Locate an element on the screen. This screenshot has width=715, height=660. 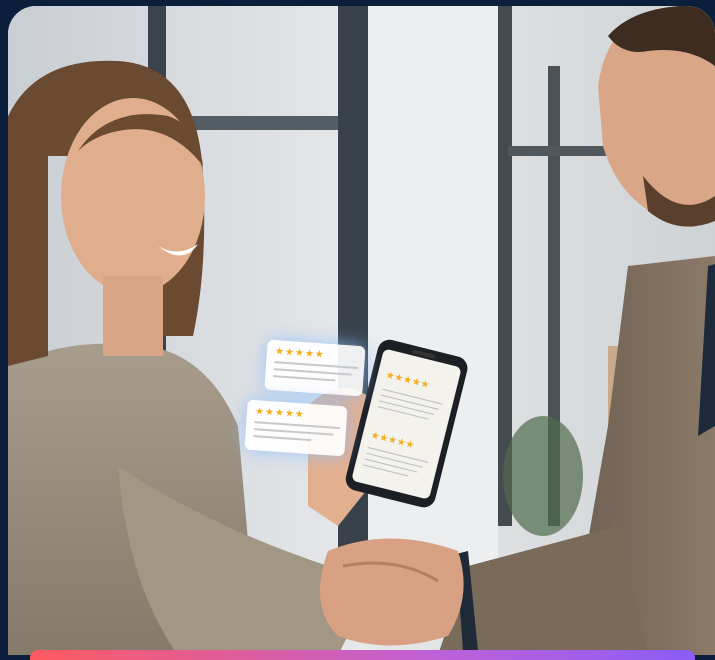
plant is located at coordinates (543, 476).